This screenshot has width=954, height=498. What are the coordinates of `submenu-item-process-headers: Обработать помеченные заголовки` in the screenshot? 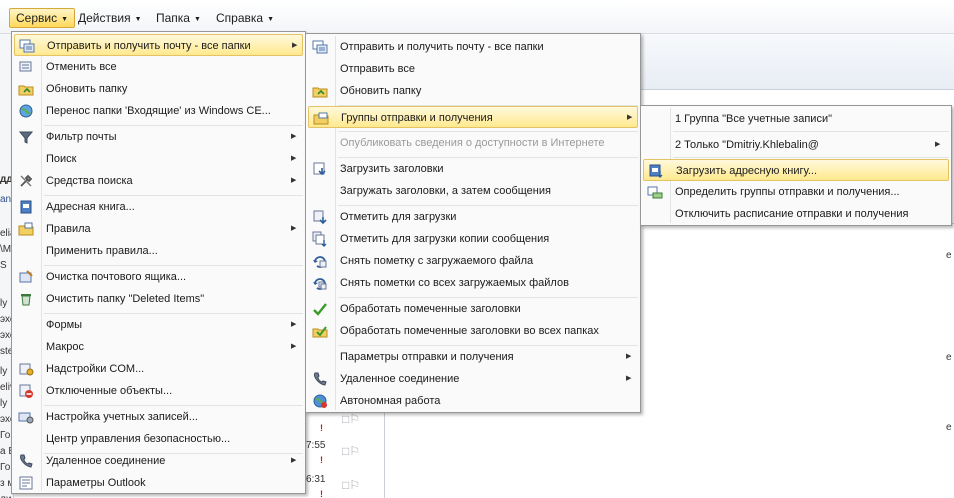 It's located at (473, 309).